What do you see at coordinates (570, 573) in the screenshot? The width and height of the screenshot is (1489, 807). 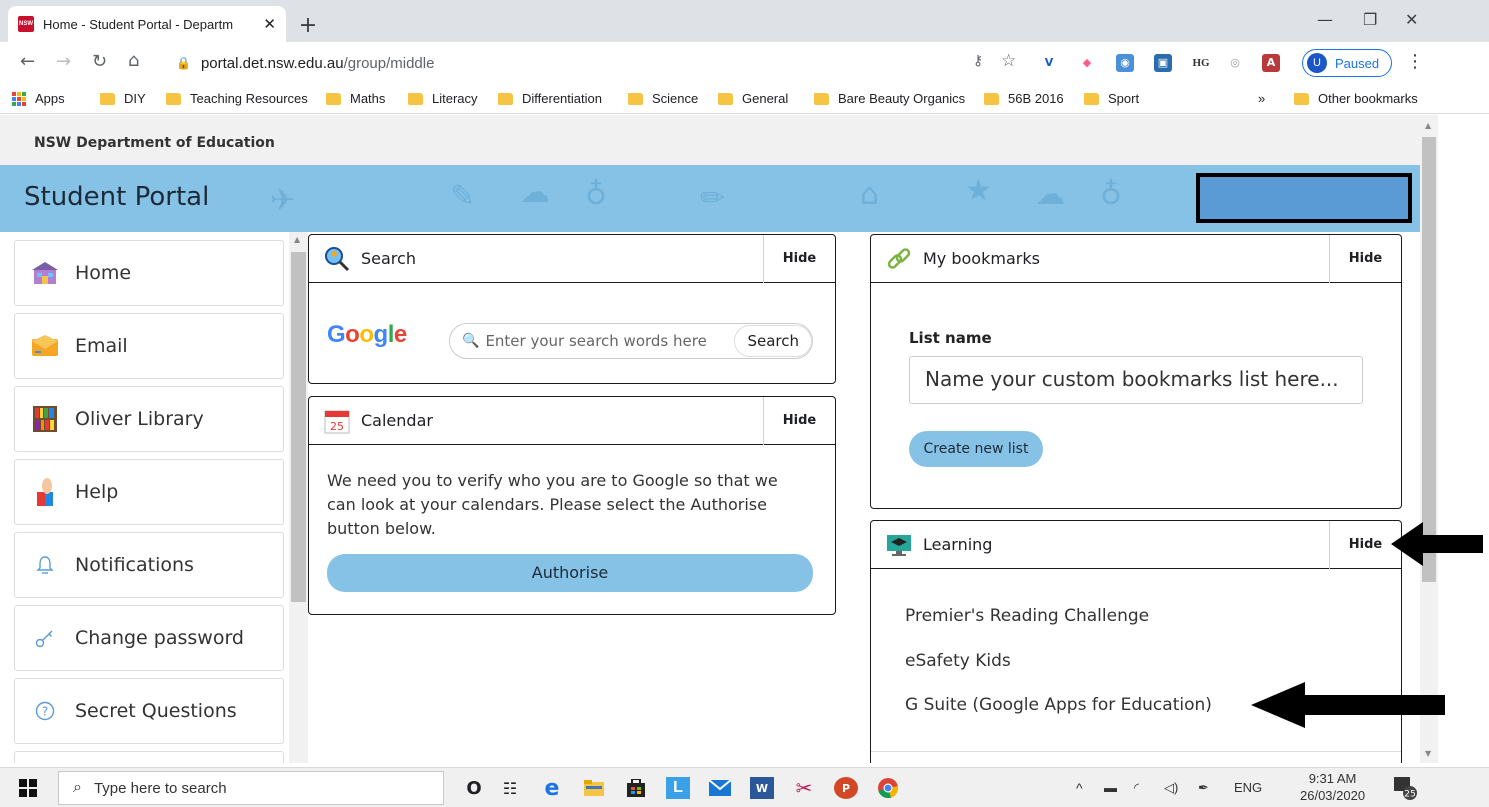 I see `authorise-button: Authorise` at bounding box center [570, 573].